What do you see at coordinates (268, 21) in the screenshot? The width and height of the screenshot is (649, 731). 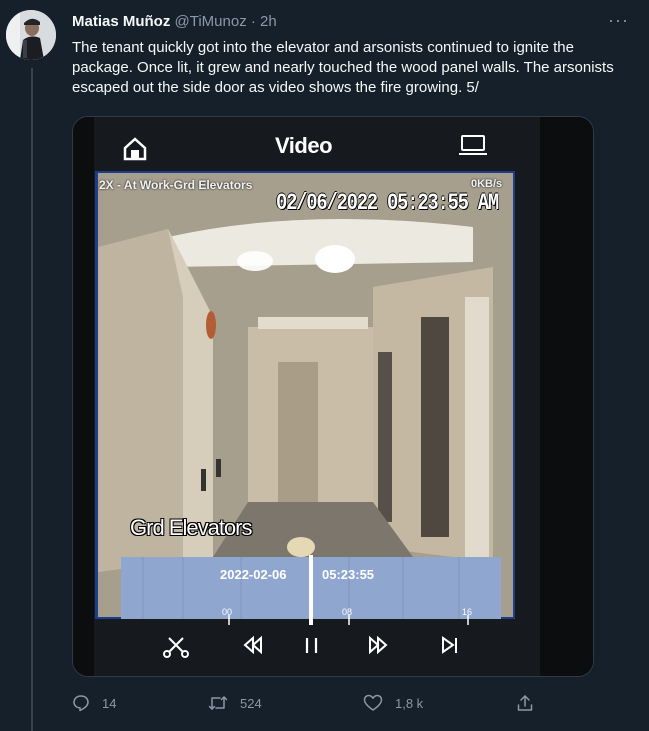 I see `tweet-time: 2h` at bounding box center [268, 21].